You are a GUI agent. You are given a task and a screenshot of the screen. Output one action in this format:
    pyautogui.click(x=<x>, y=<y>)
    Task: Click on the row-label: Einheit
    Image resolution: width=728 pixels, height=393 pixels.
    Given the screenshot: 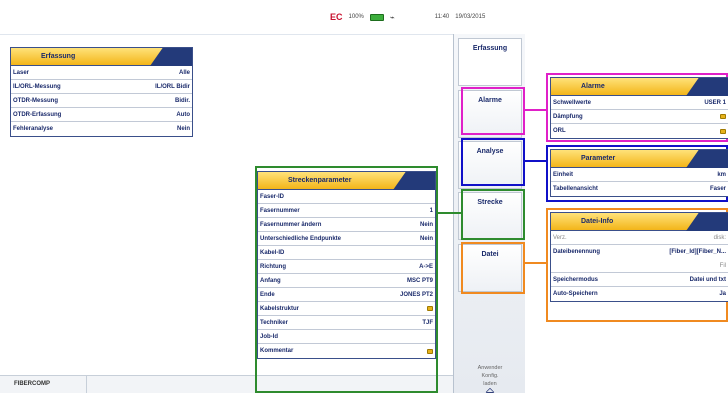 What is the action you would take?
    pyautogui.click(x=563, y=174)
    